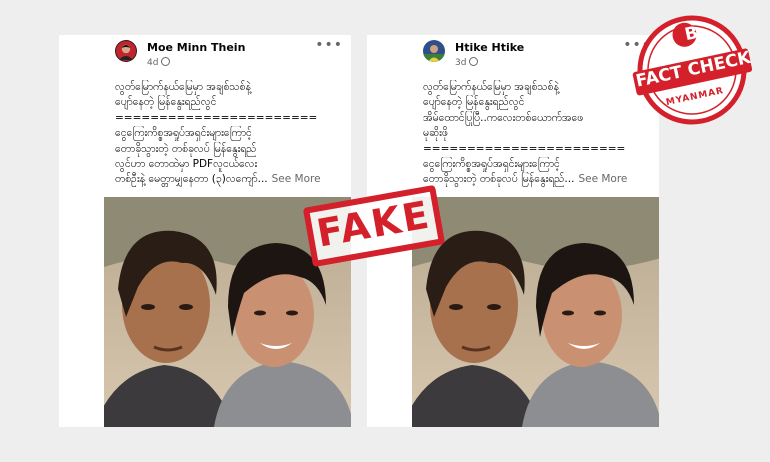 This screenshot has width=770, height=462. I want to click on post-line: အိမ်ထောင်ပြုပြီ..ကလေးတစ်ယောက်အဖေ, so click(503, 117).